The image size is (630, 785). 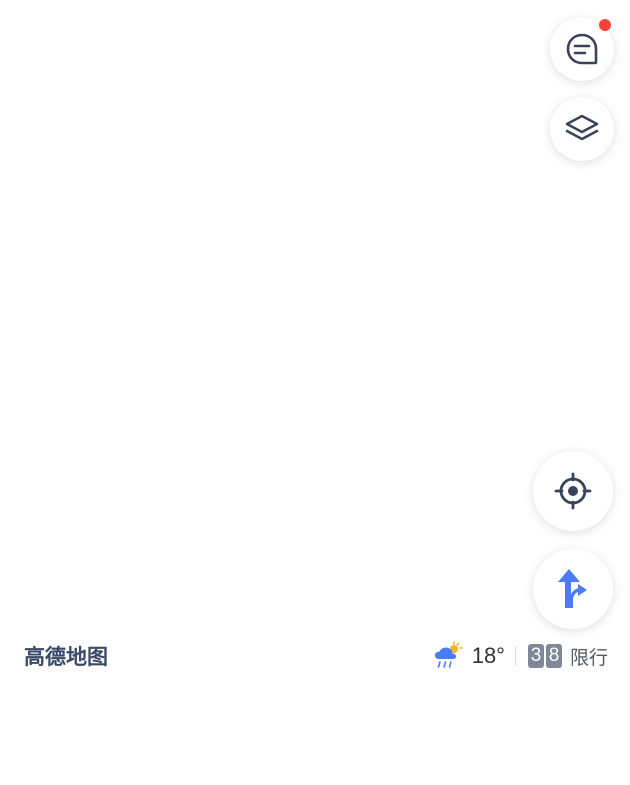 I want to click on route-arrow-icon, so click(x=572, y=588).